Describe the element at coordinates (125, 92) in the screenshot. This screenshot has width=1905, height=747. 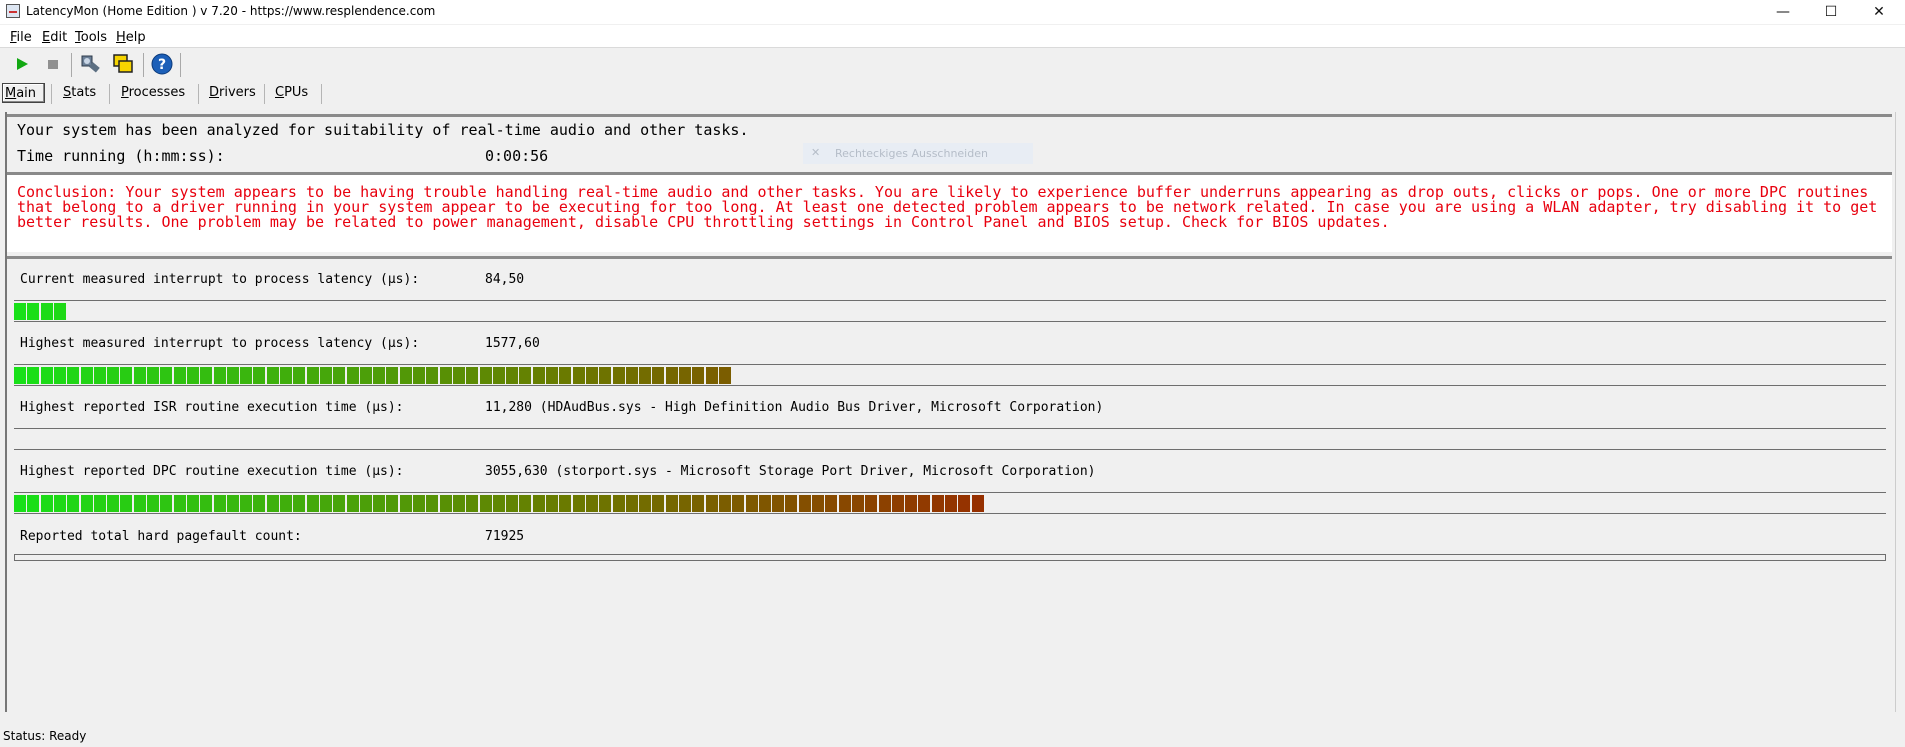
I see `tab-processes-accel: P` at that location.